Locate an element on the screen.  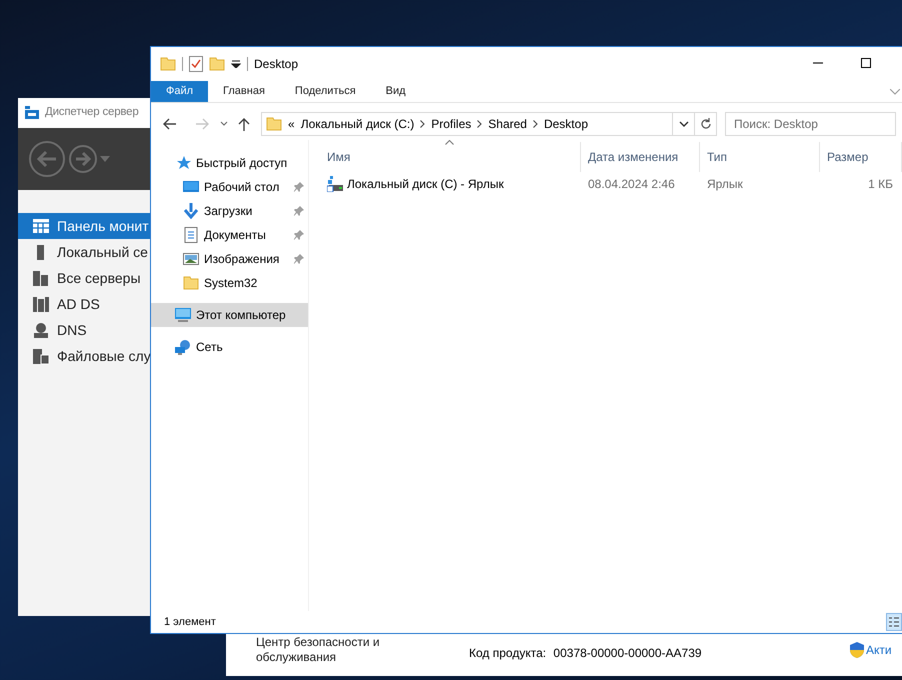
window-title: Desktop is located at coordinates (276, 64).